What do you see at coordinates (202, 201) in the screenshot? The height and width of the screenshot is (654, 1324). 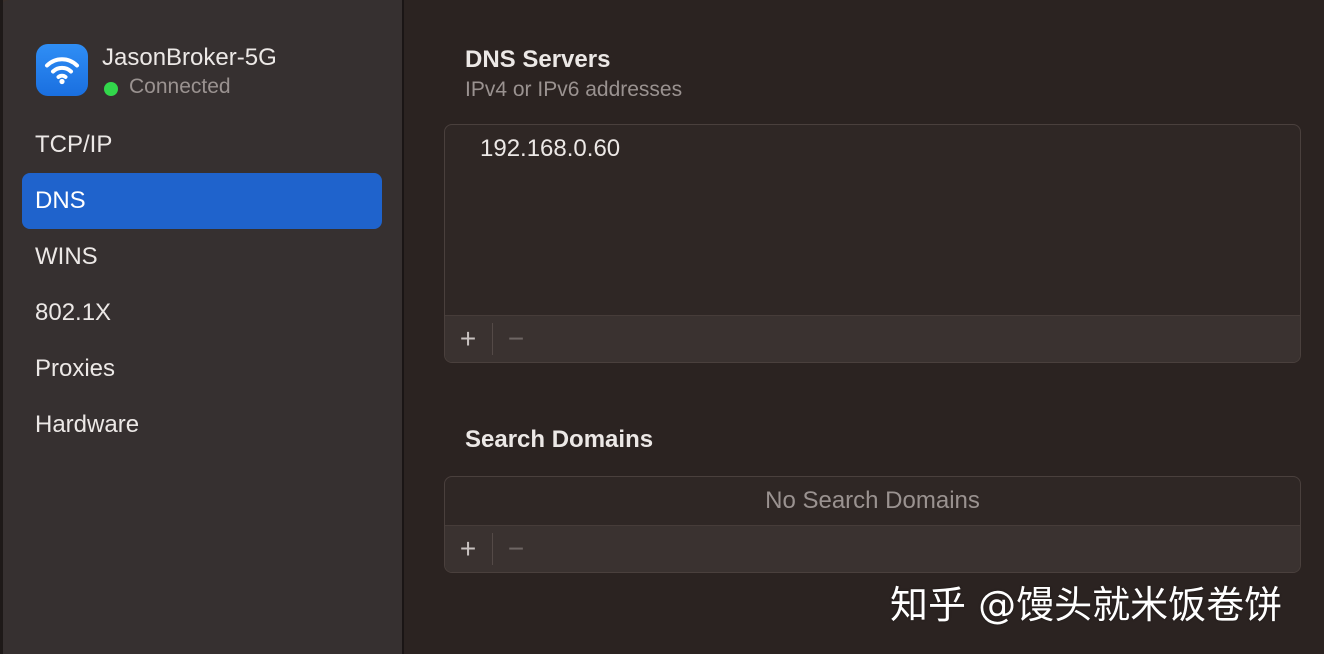 I see `sidebar-item-dns: DNS` at bounding box center [202, 201].